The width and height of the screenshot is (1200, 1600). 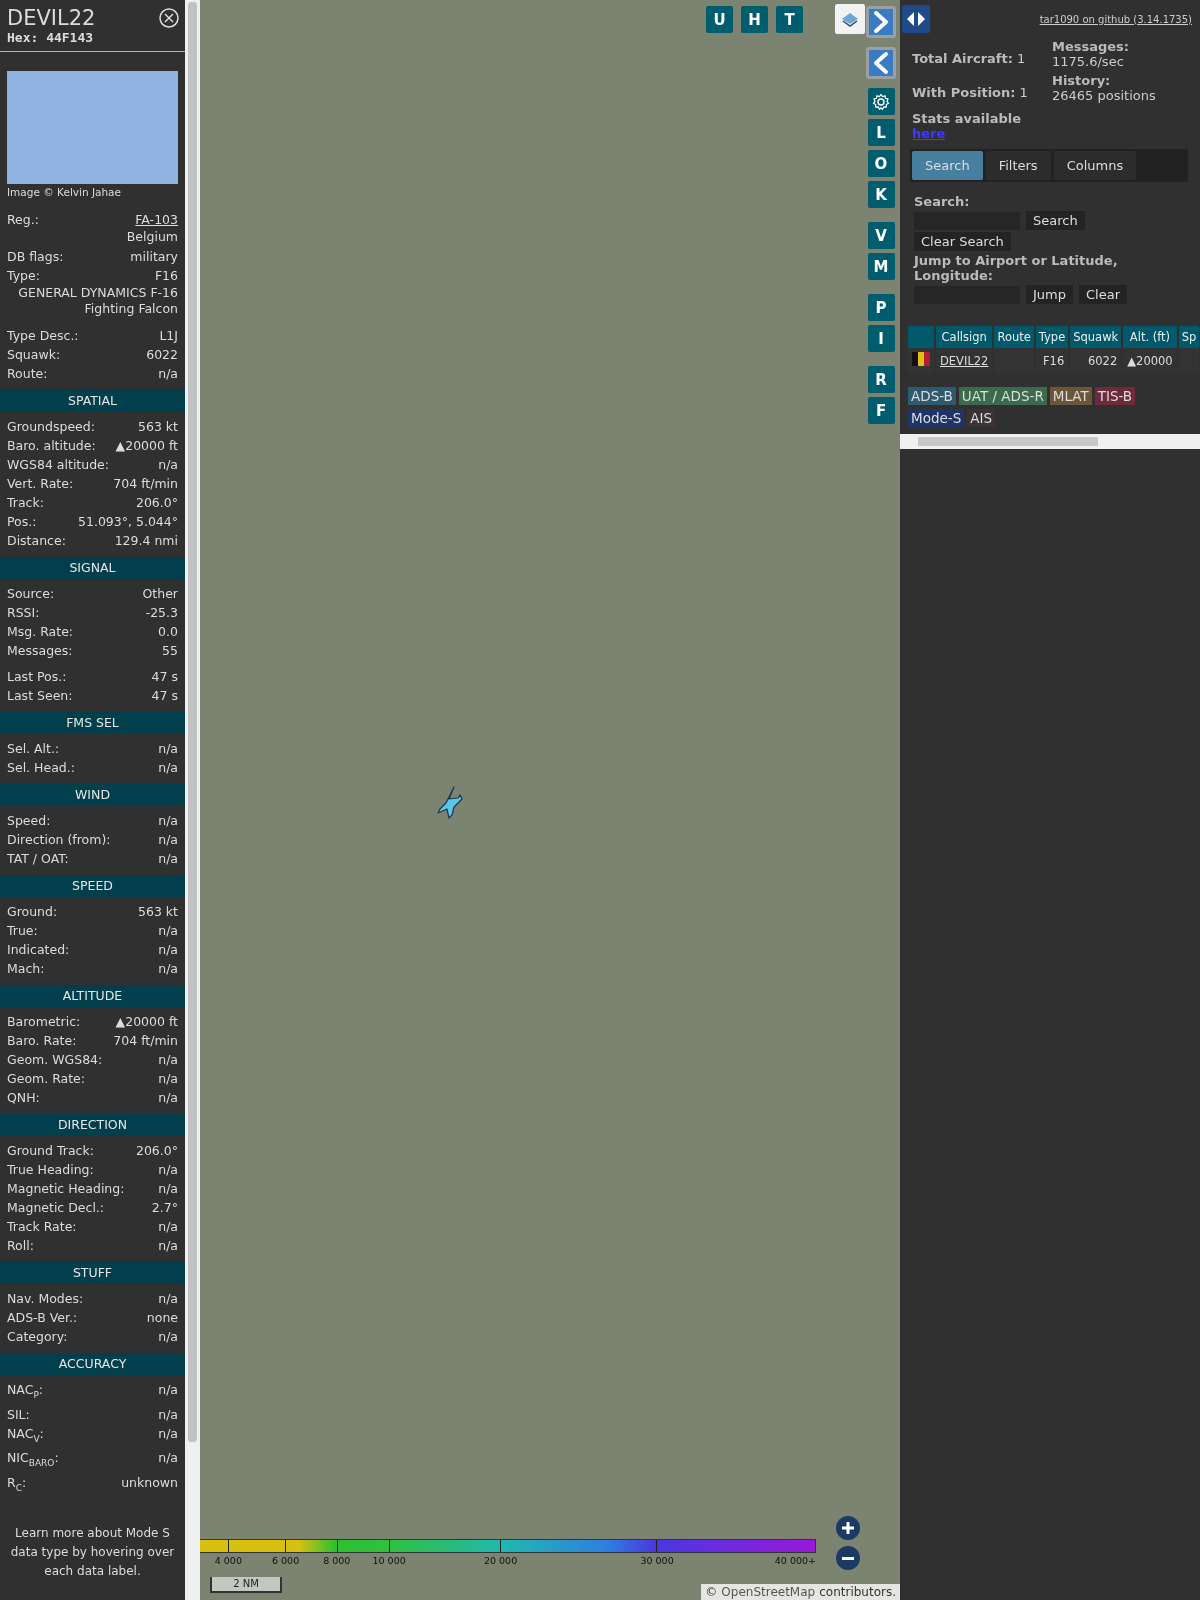 What do you see at coordinates (156, 219) in the screenshot?
I see `registration-link: FA-103` at bounding box center [156, 219].